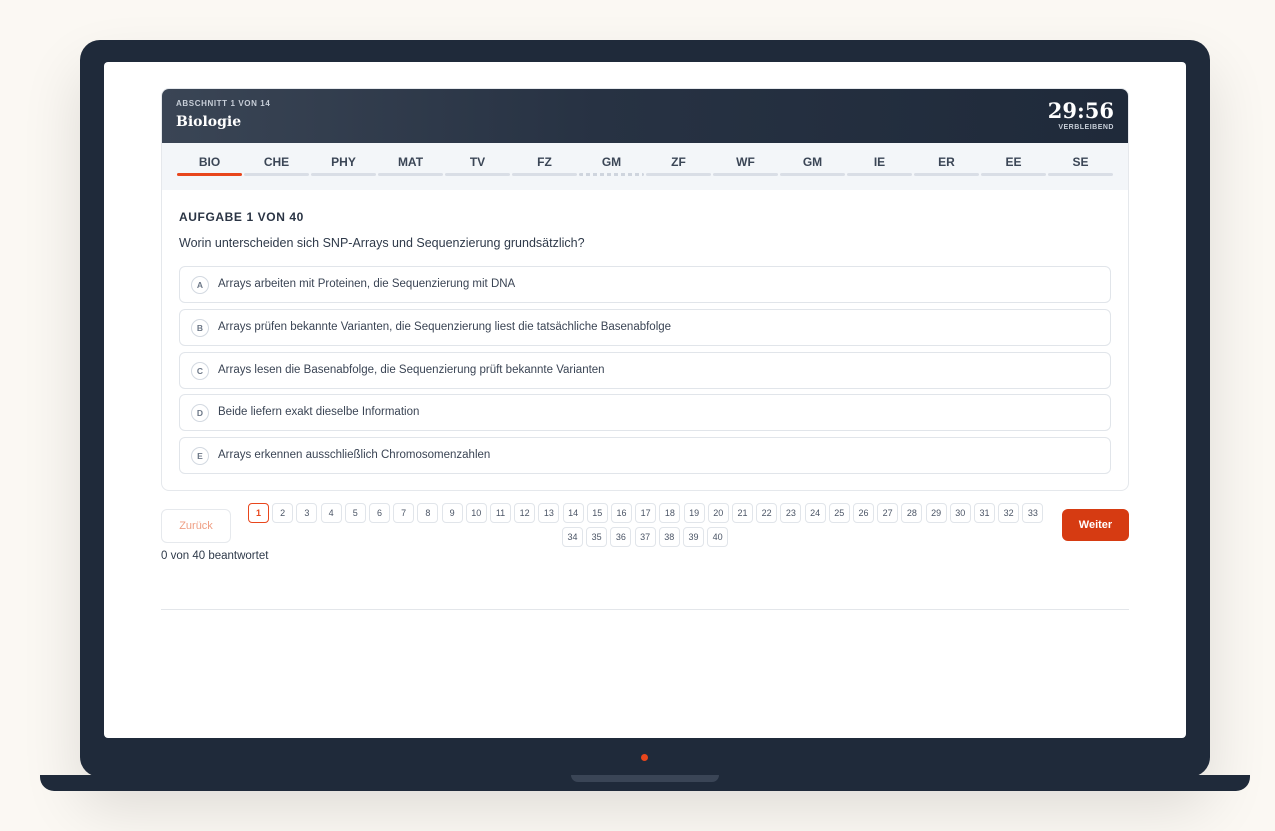  Describe the element at coordinates (200, 413) in the screenshot. I see `option-letter: D` at that location.